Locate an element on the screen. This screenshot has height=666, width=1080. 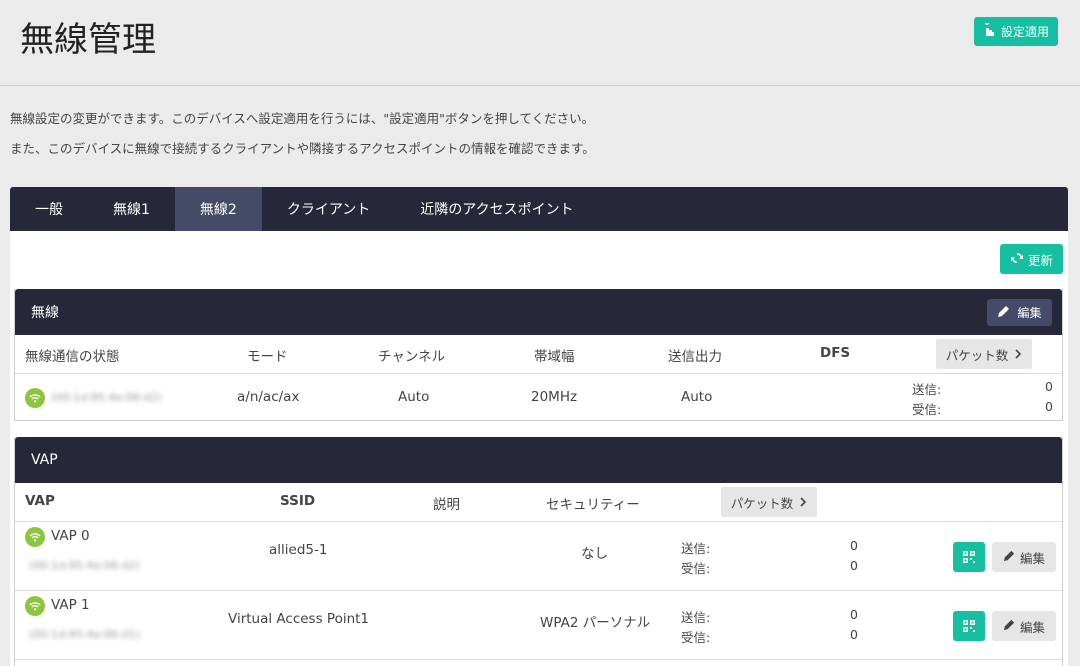
tab-general: 一般 is located at coordinates (49, 209).